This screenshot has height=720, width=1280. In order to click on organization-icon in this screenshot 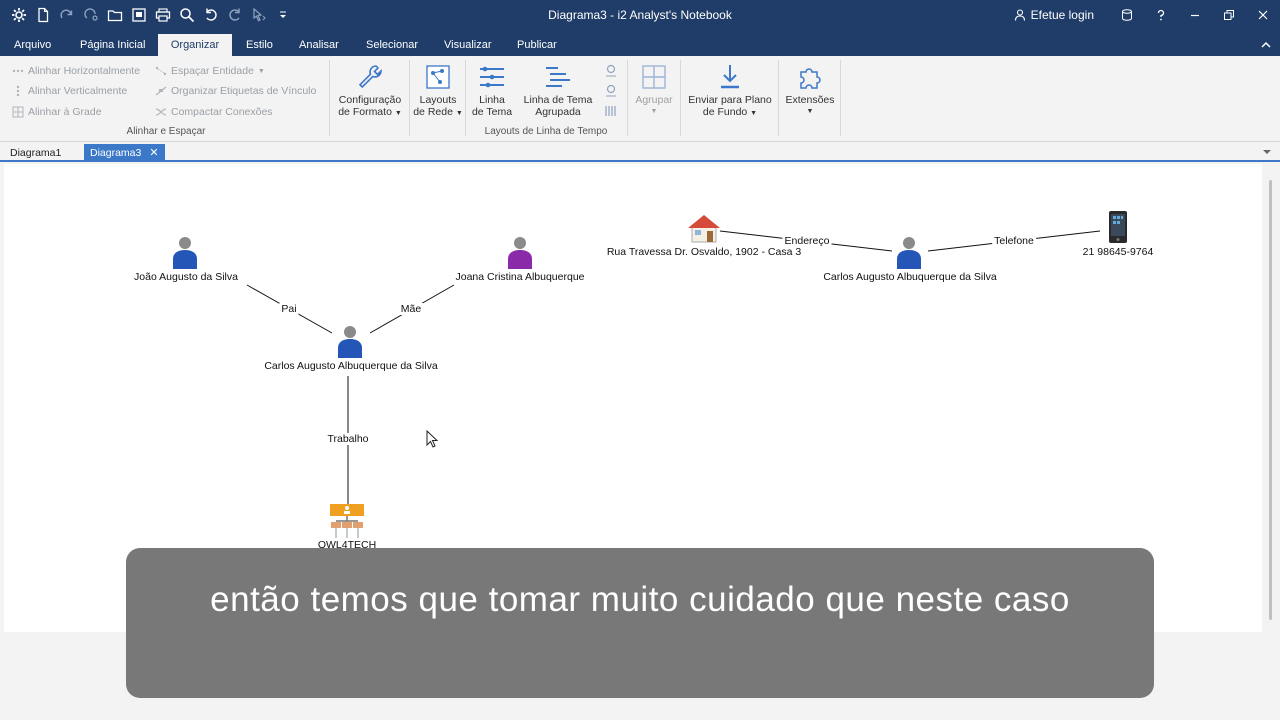, I will do `click(347, 521)`.